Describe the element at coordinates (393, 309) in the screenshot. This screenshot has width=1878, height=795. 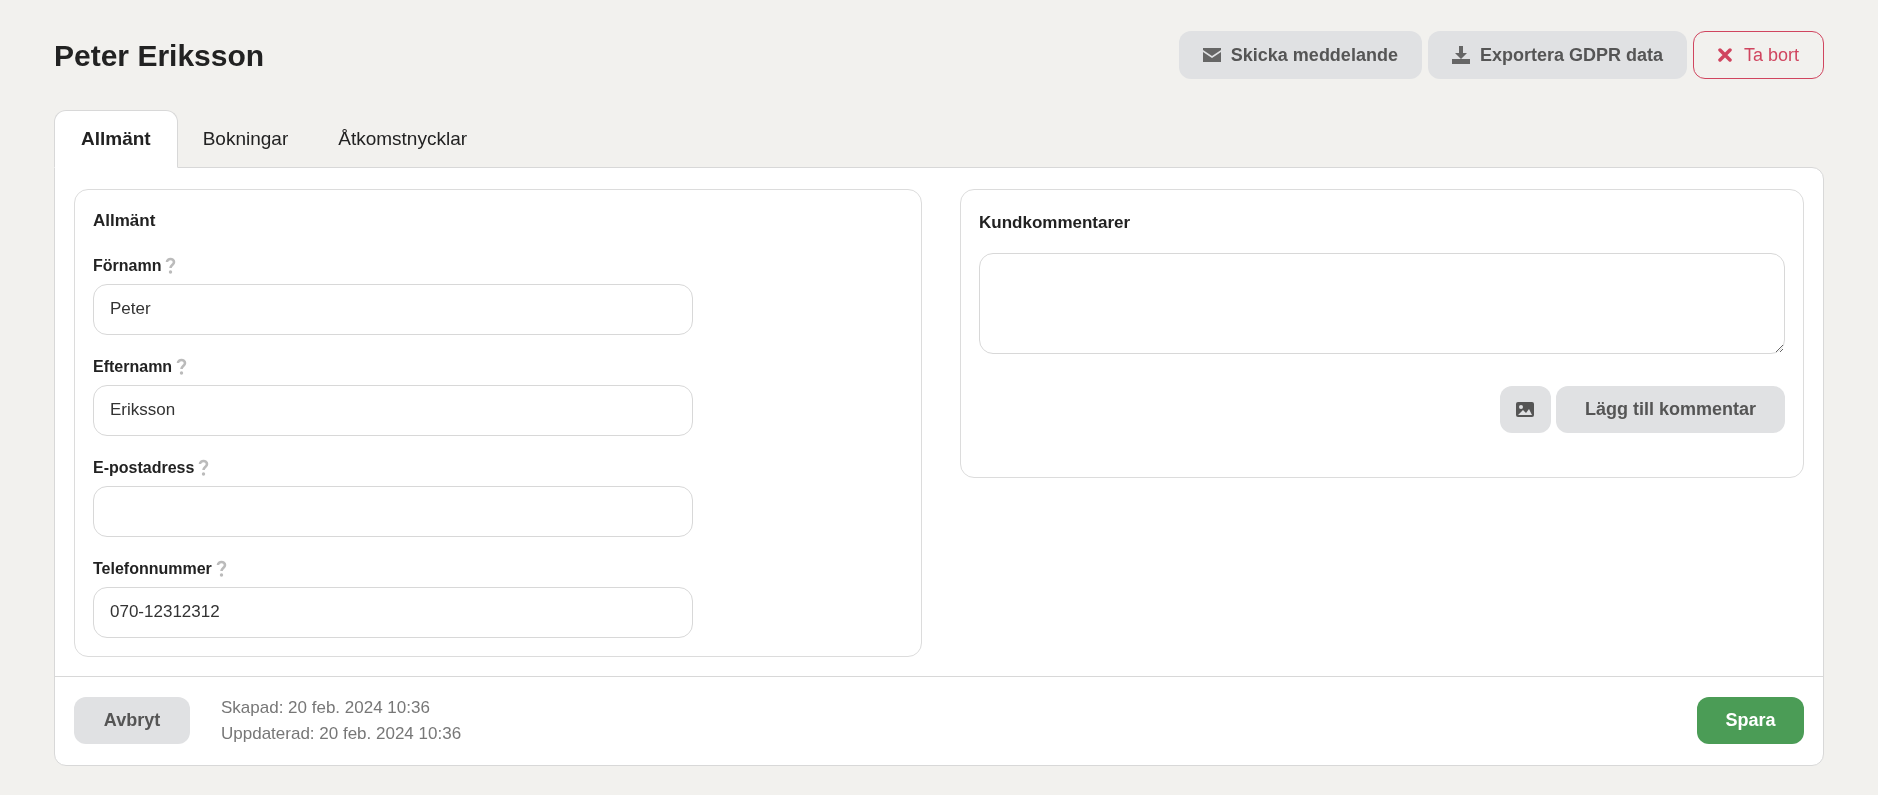
I see `text-field: Peter` at that location.